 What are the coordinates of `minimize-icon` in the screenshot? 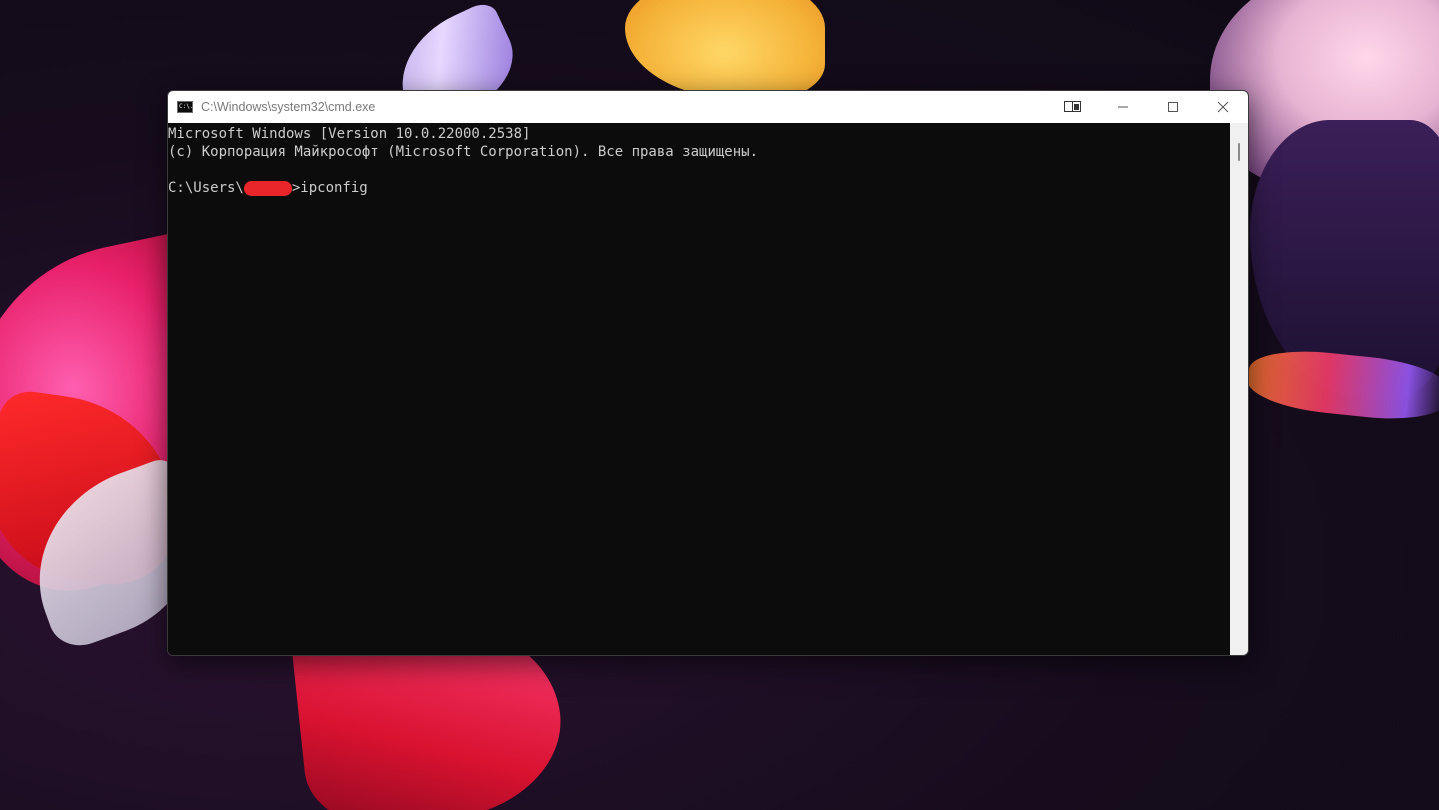 It's located at (1123, 107).